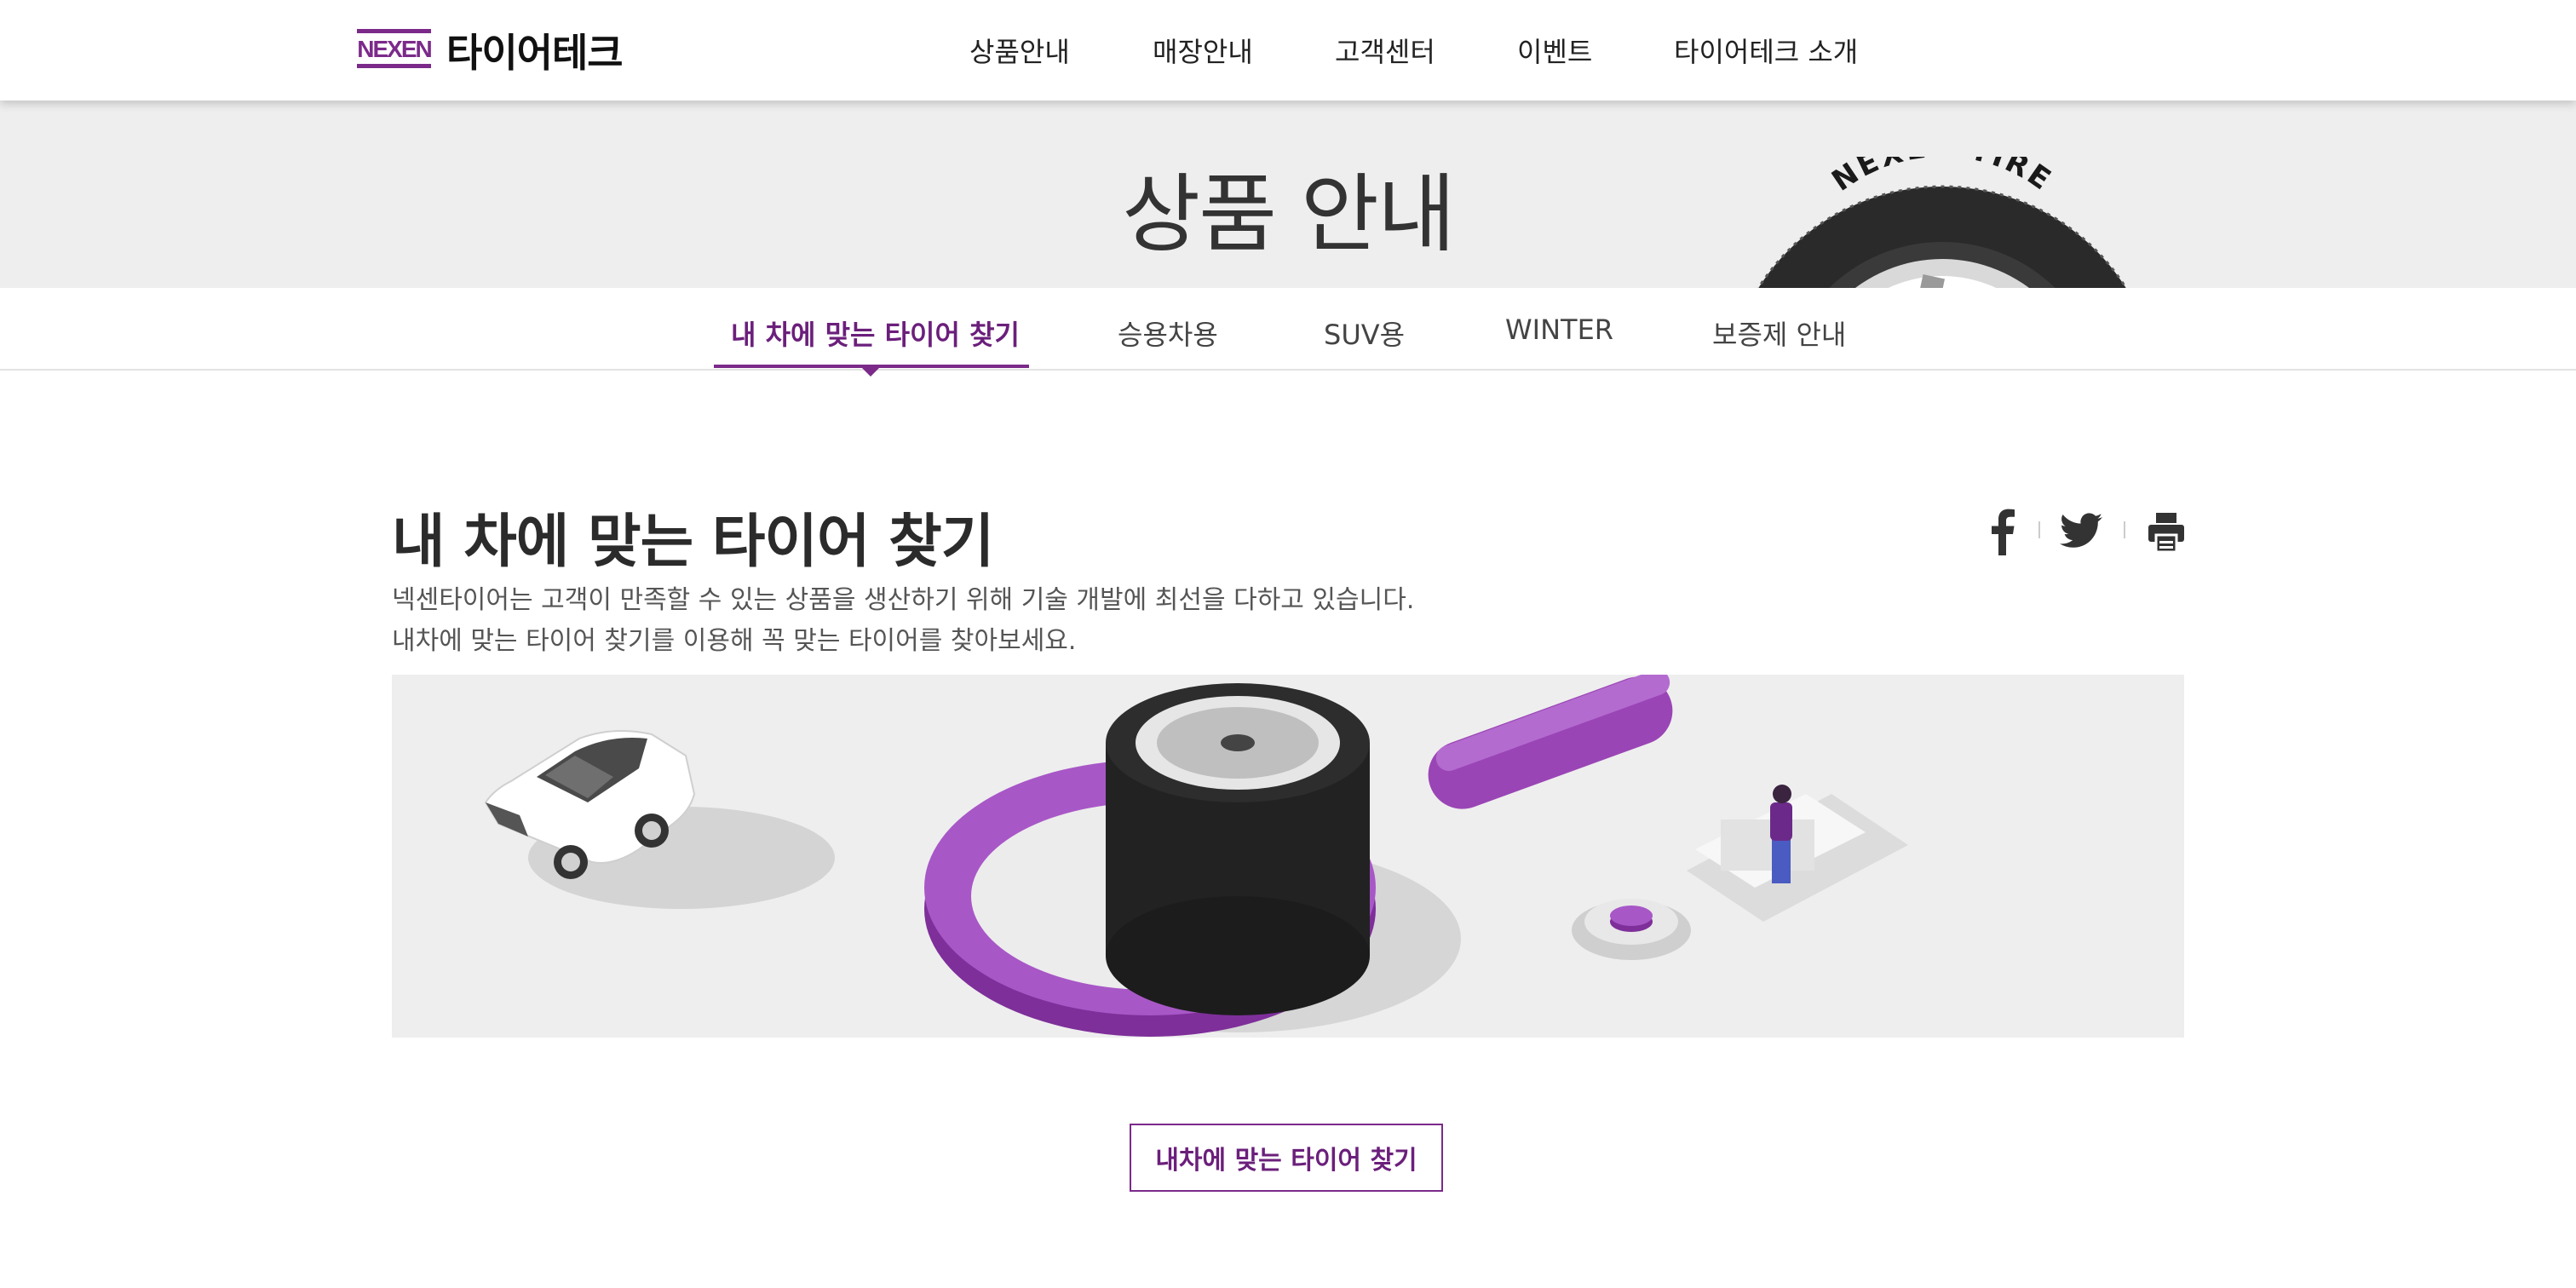  What do you see at coordinates (876, 333) in the screenshot?
I see `tab-find-my-tire: 내 차에 맞는 타이어 찾기` at bounding box center [876, 333].